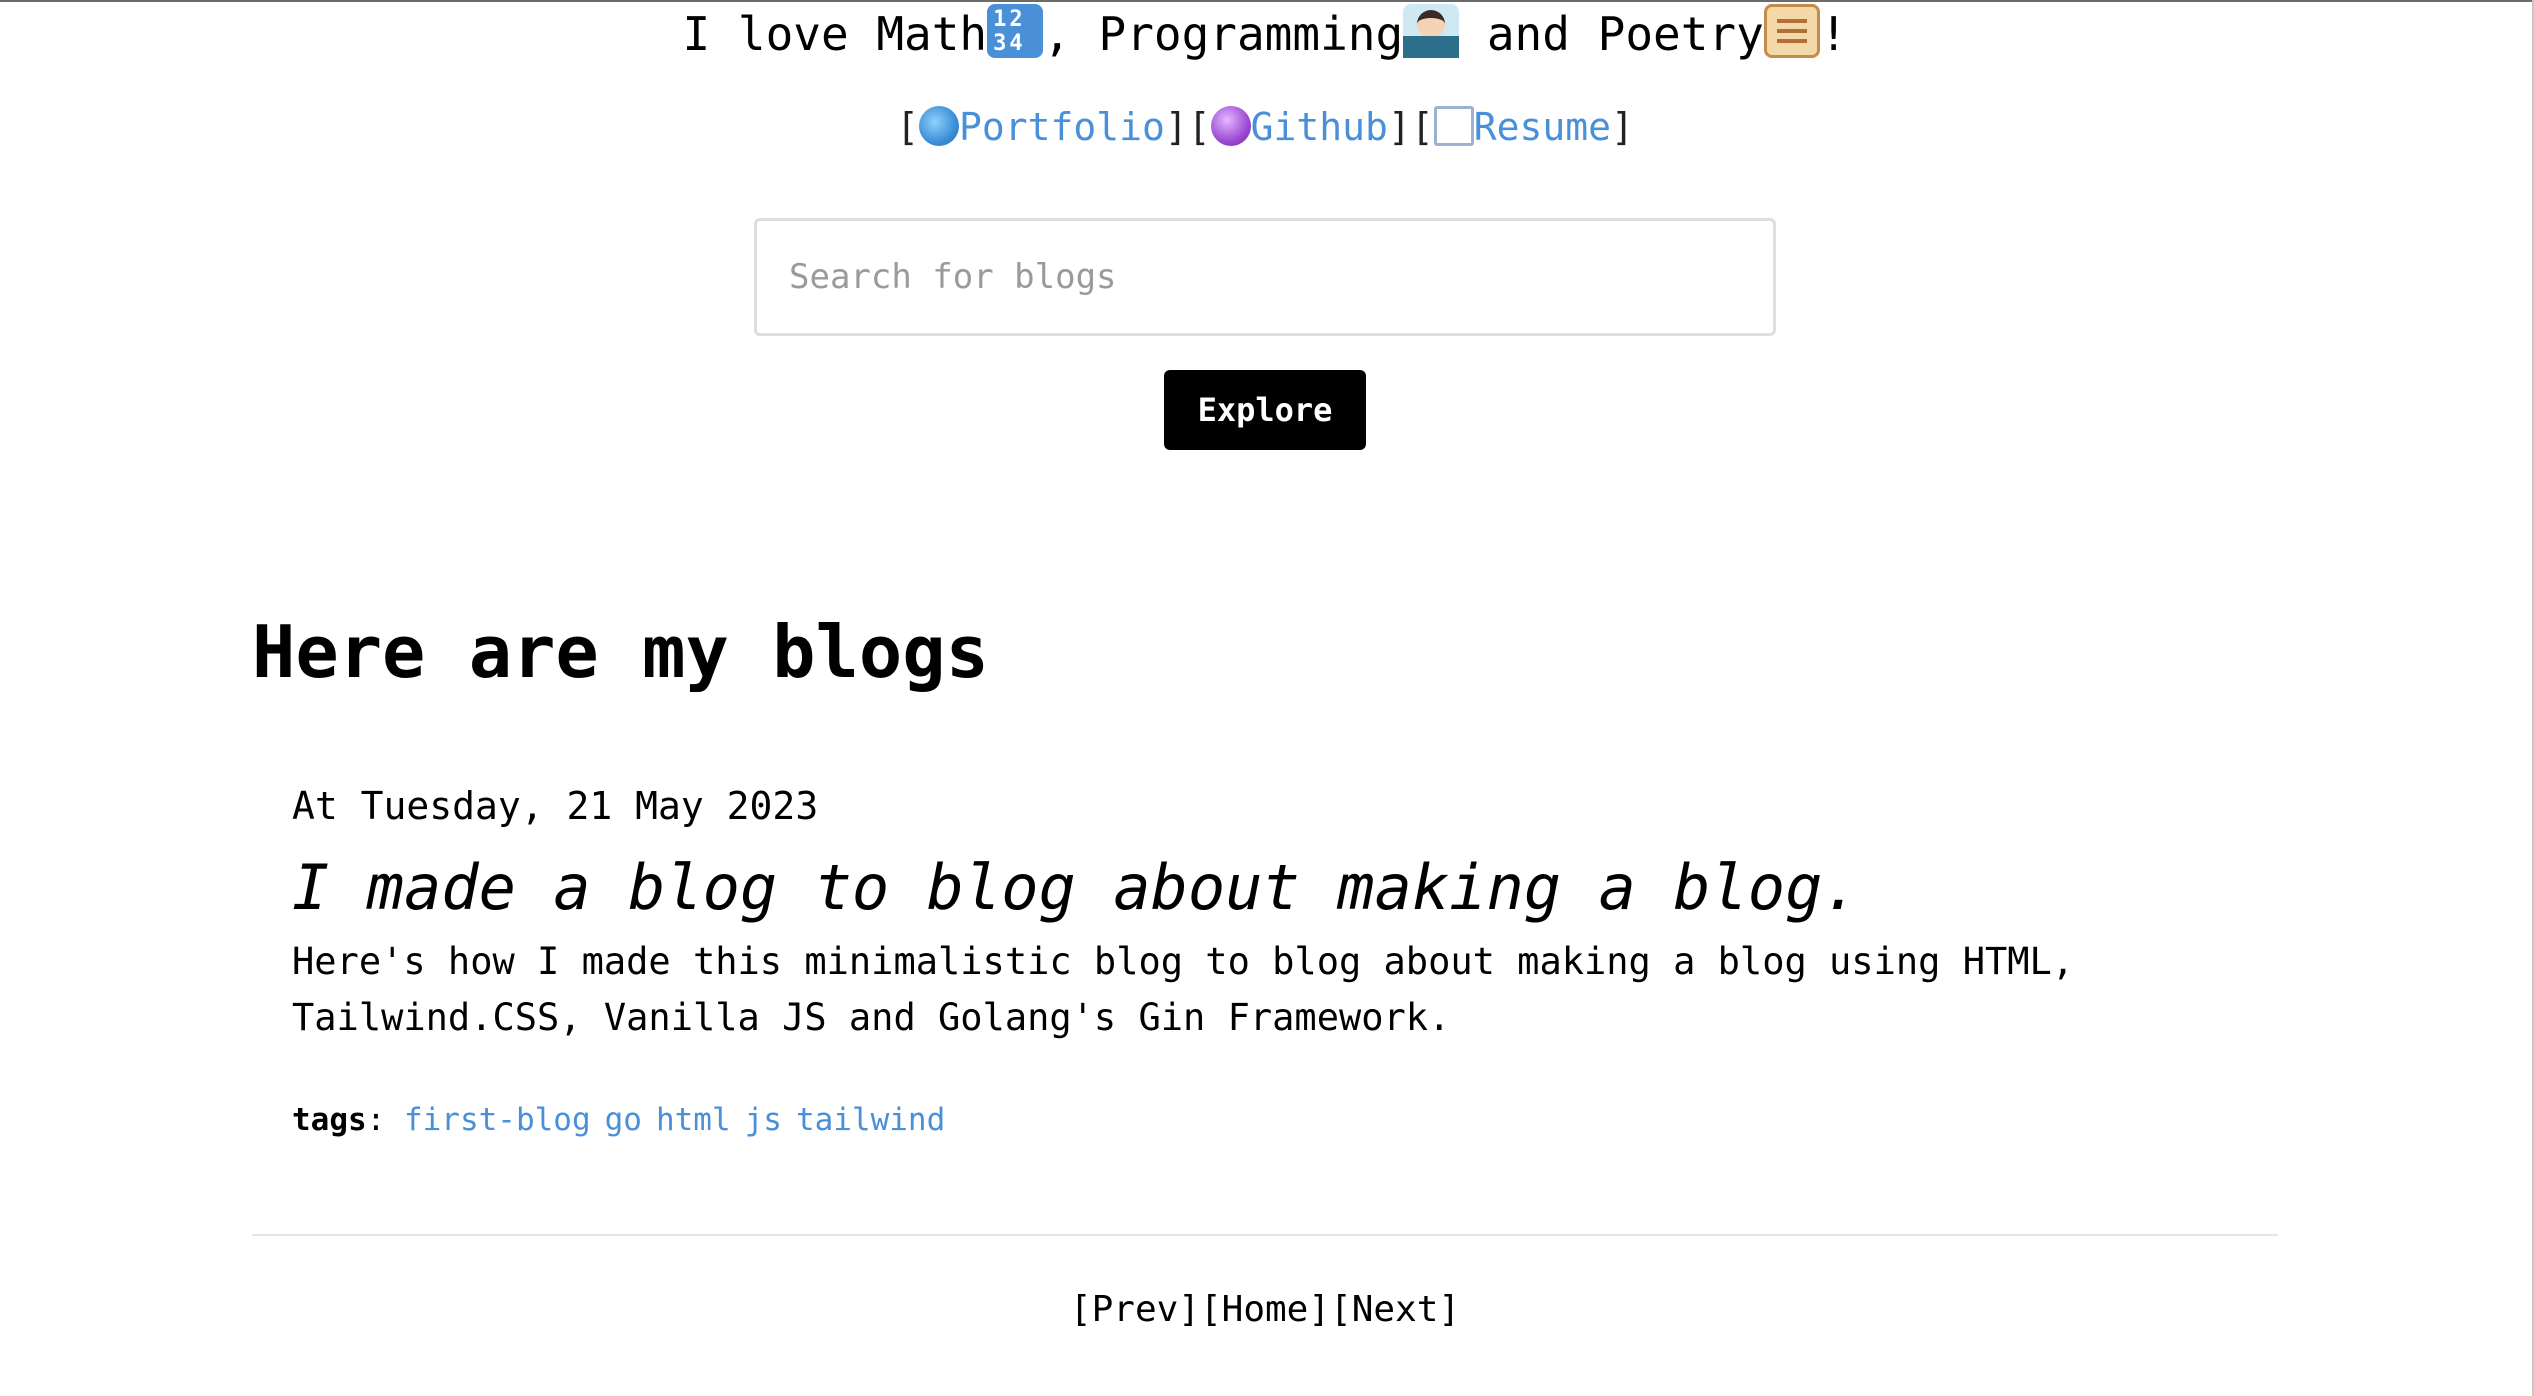 This screenshot has height=1396, width=2534. I want to click on tag-link: tailwind, so click(870, 1120).